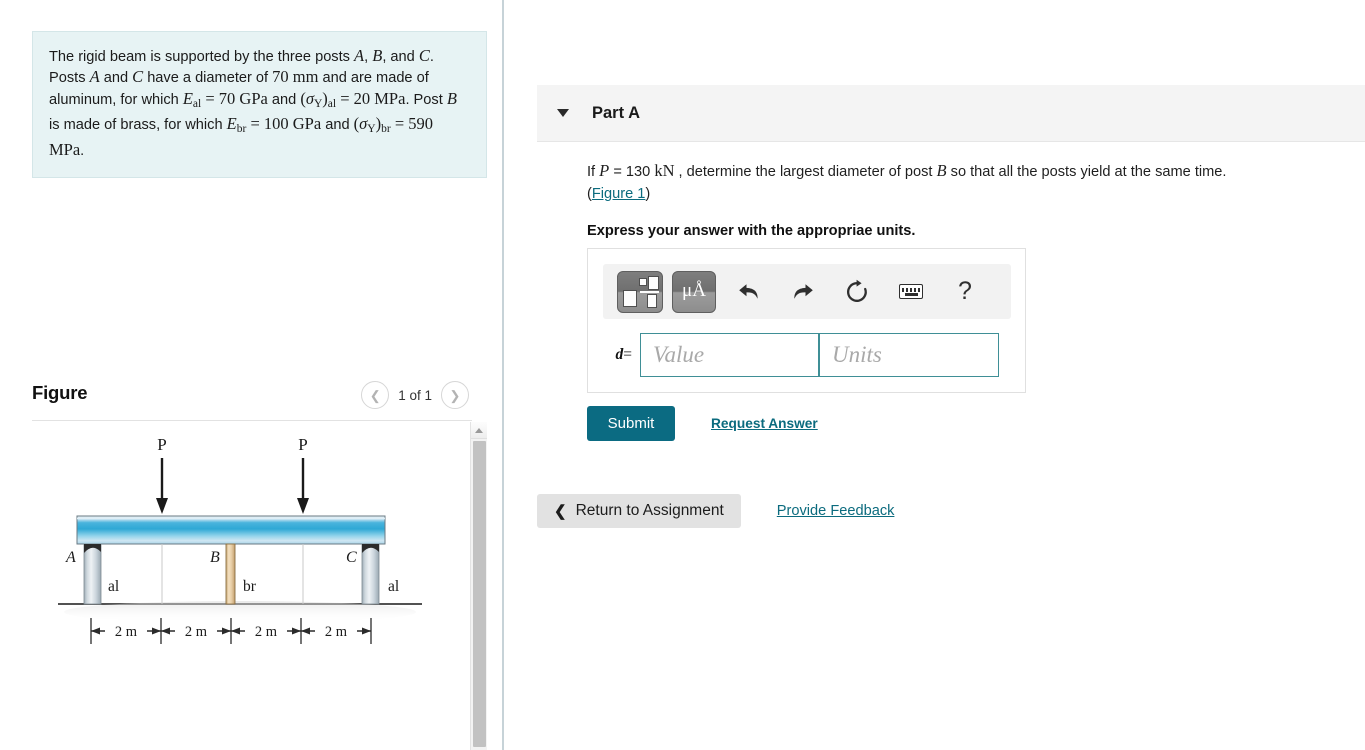  I want to click on provide-feedback-link: Provide Feedback, so click(836, 511).